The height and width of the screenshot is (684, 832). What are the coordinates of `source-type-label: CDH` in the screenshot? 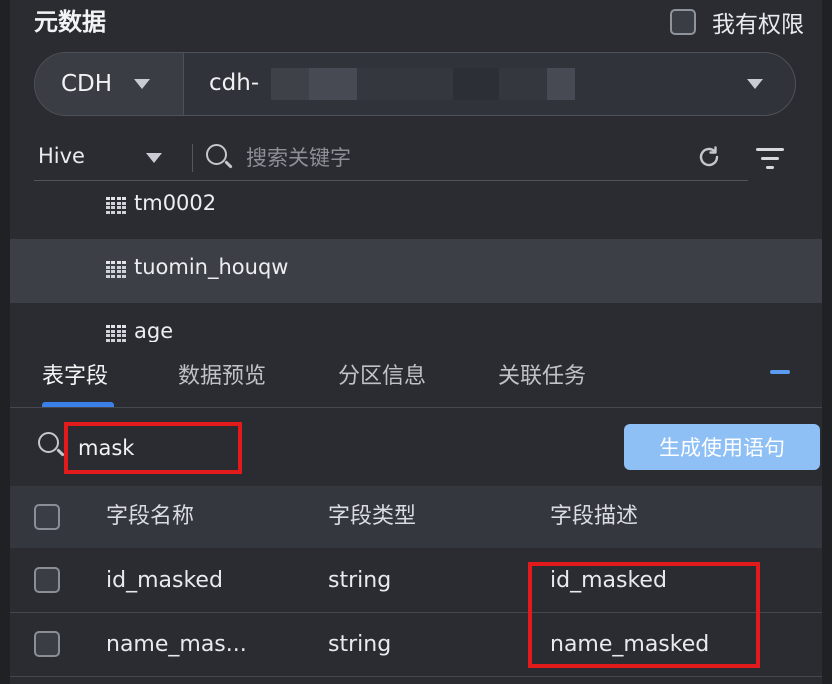 It's located at (87, 84).